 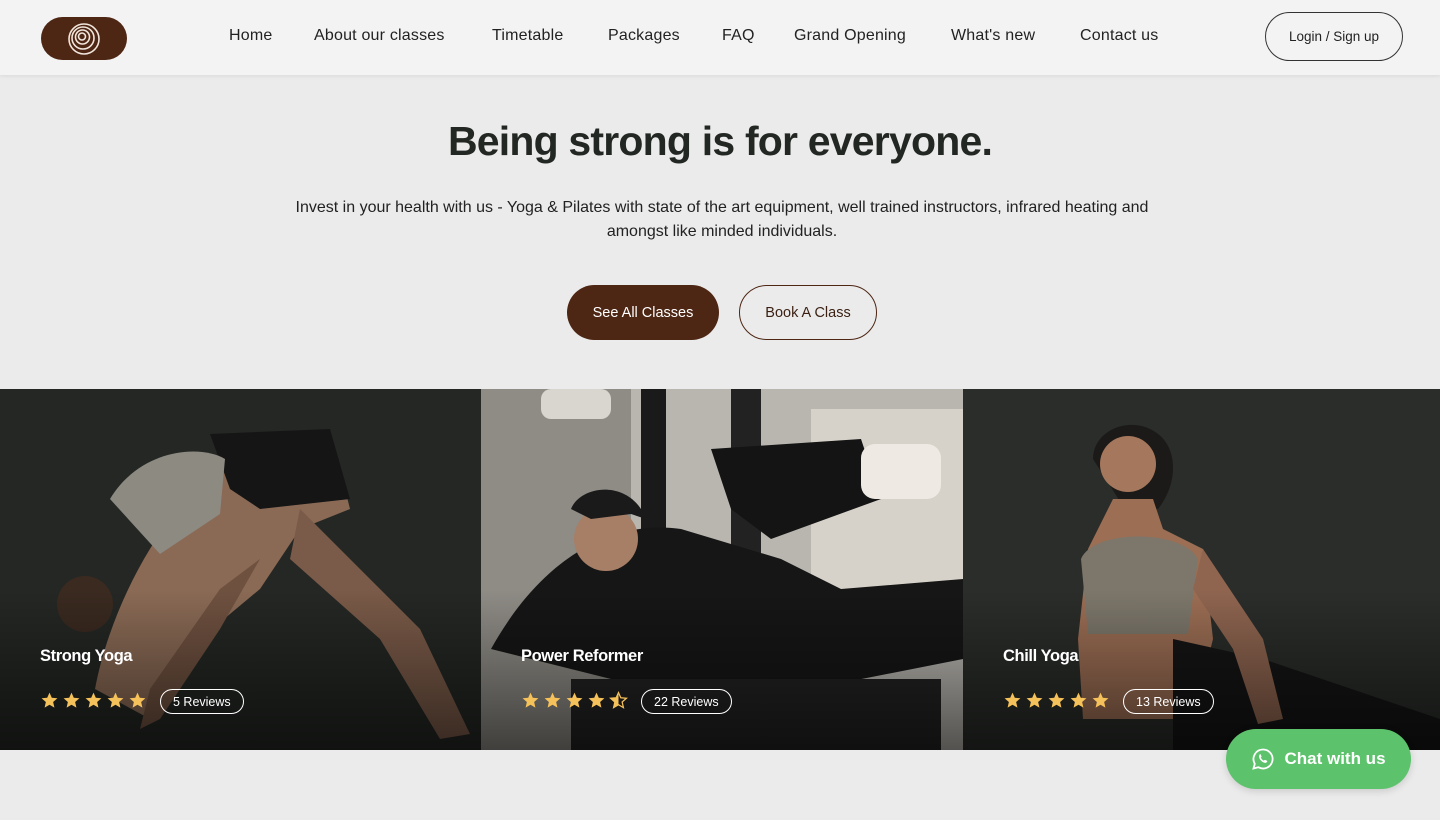 What do you see at coordinates (850, 36) in the screenshot?
I see `nav-grand-opening: Grand Opening` at bounding box center [850, 36].